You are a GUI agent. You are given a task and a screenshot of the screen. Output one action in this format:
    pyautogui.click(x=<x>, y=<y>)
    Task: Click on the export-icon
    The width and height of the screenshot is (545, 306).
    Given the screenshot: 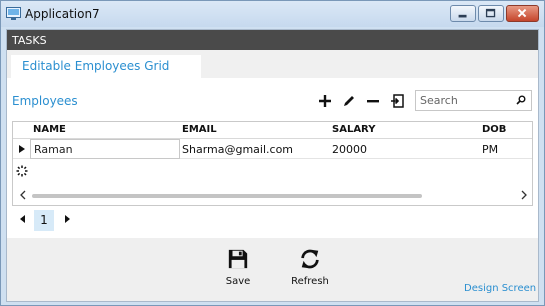 What is the action you would take?
    pyautogui.click(x=397, y=101)
    